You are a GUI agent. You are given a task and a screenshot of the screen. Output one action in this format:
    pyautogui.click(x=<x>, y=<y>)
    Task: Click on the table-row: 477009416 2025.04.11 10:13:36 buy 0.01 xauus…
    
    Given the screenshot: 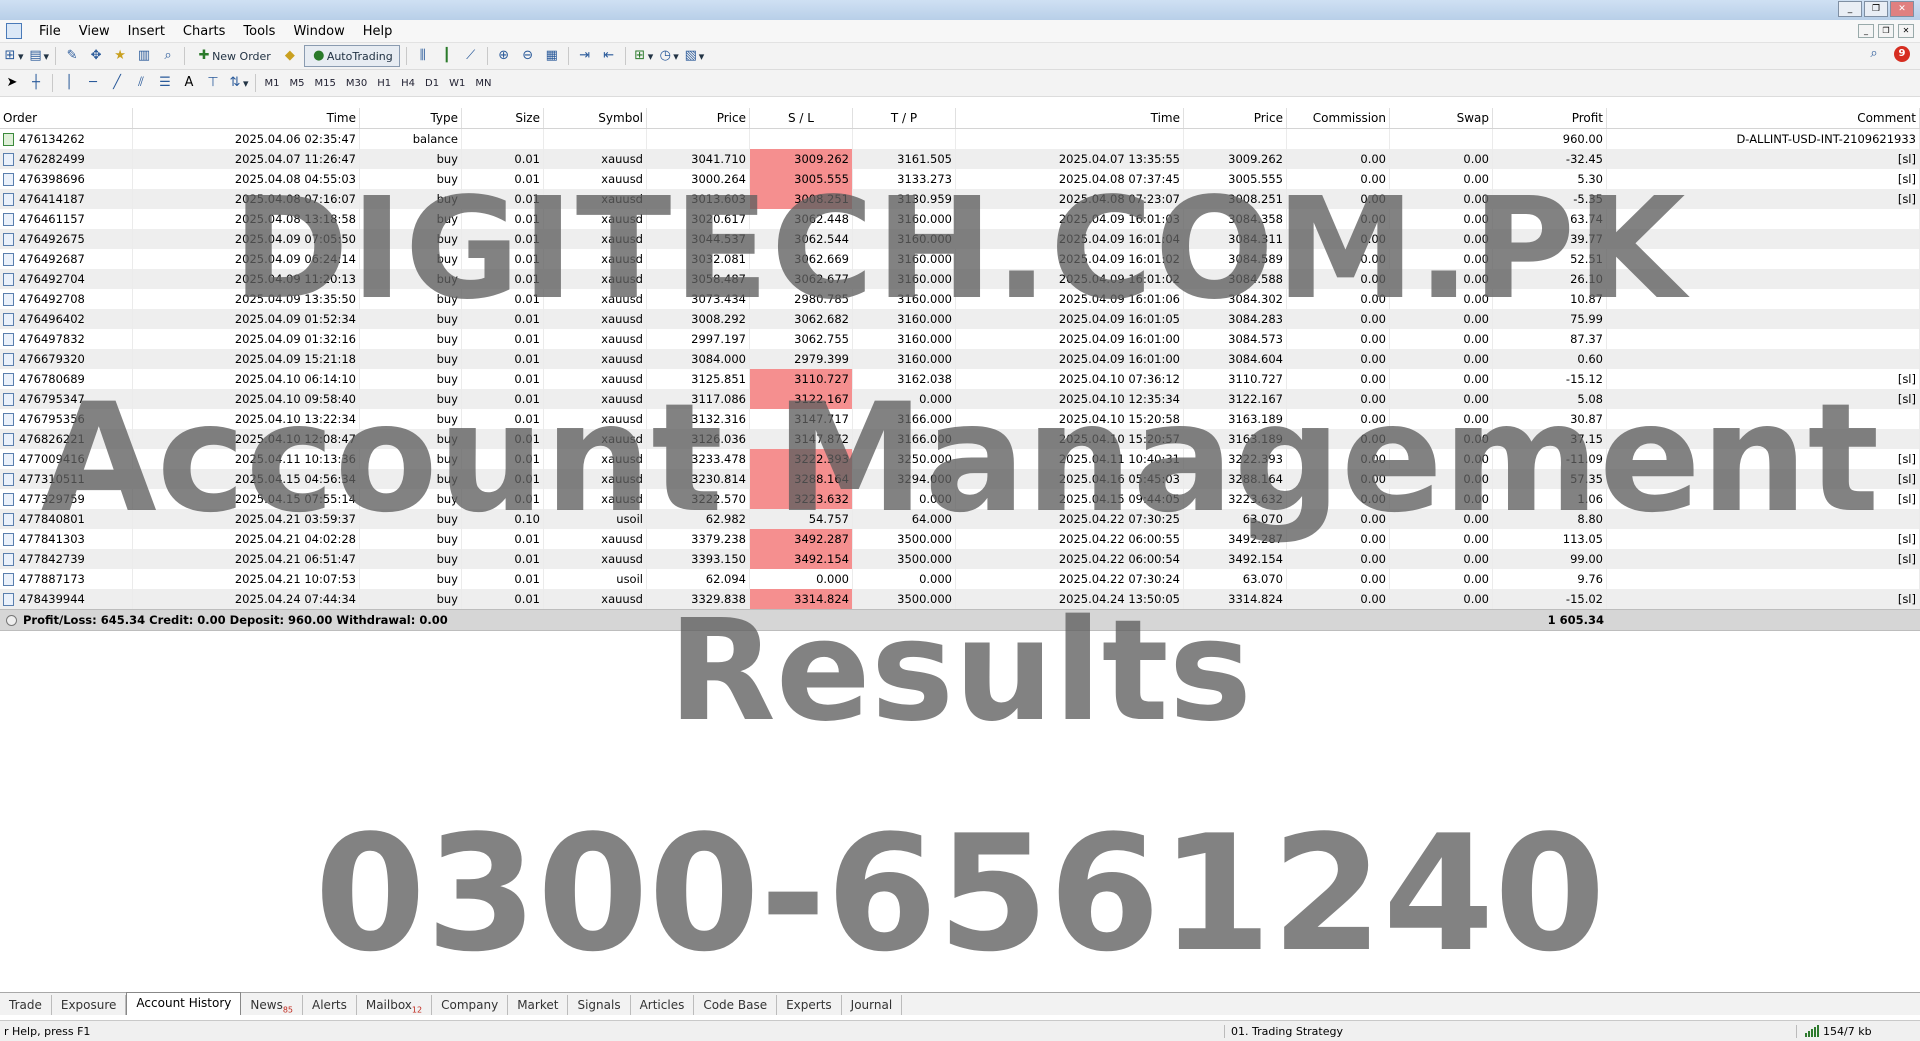 What is the action you would take?
    pyautogui.click(x=960, y=459)
    